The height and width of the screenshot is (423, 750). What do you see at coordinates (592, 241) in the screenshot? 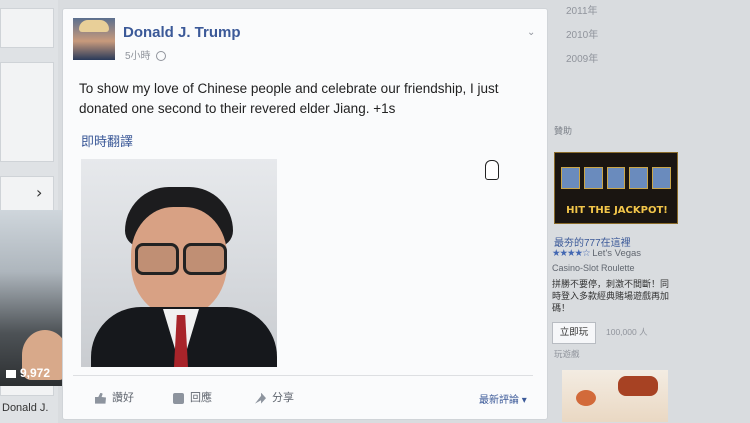
I see `ad-title: 最夯的777在這裡` at bounding box center [592, 241].